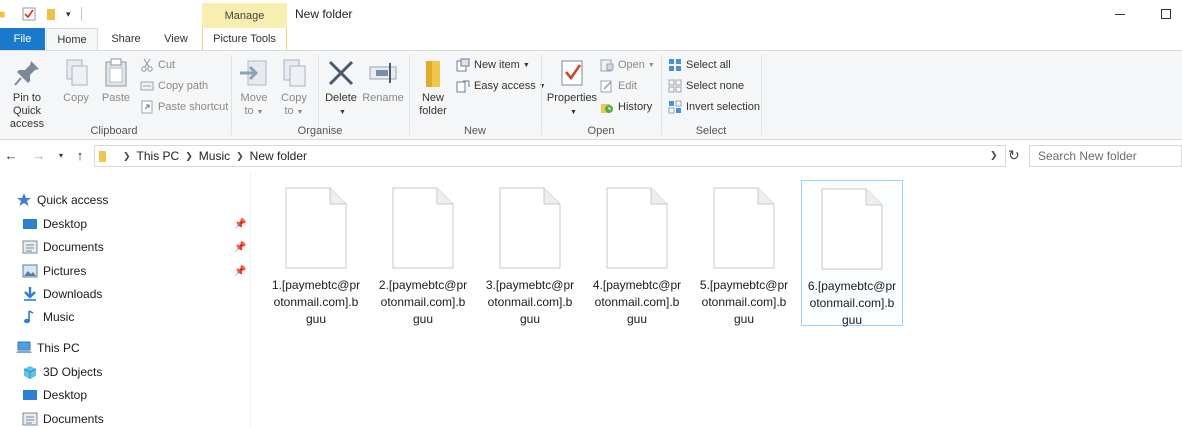 The image size is (1182, 428). Describe the element at coordinates (157, 65) in the screenshot. I see `cut-button: Cut` at that location.